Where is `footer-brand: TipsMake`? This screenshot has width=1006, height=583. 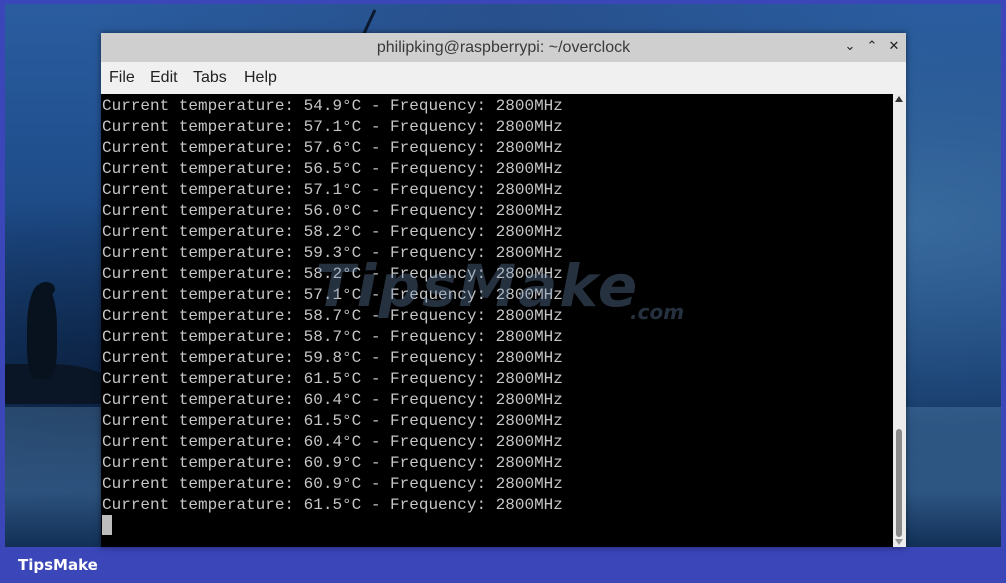
footer-brand: TipsMake is located at coordinates (58, 565).